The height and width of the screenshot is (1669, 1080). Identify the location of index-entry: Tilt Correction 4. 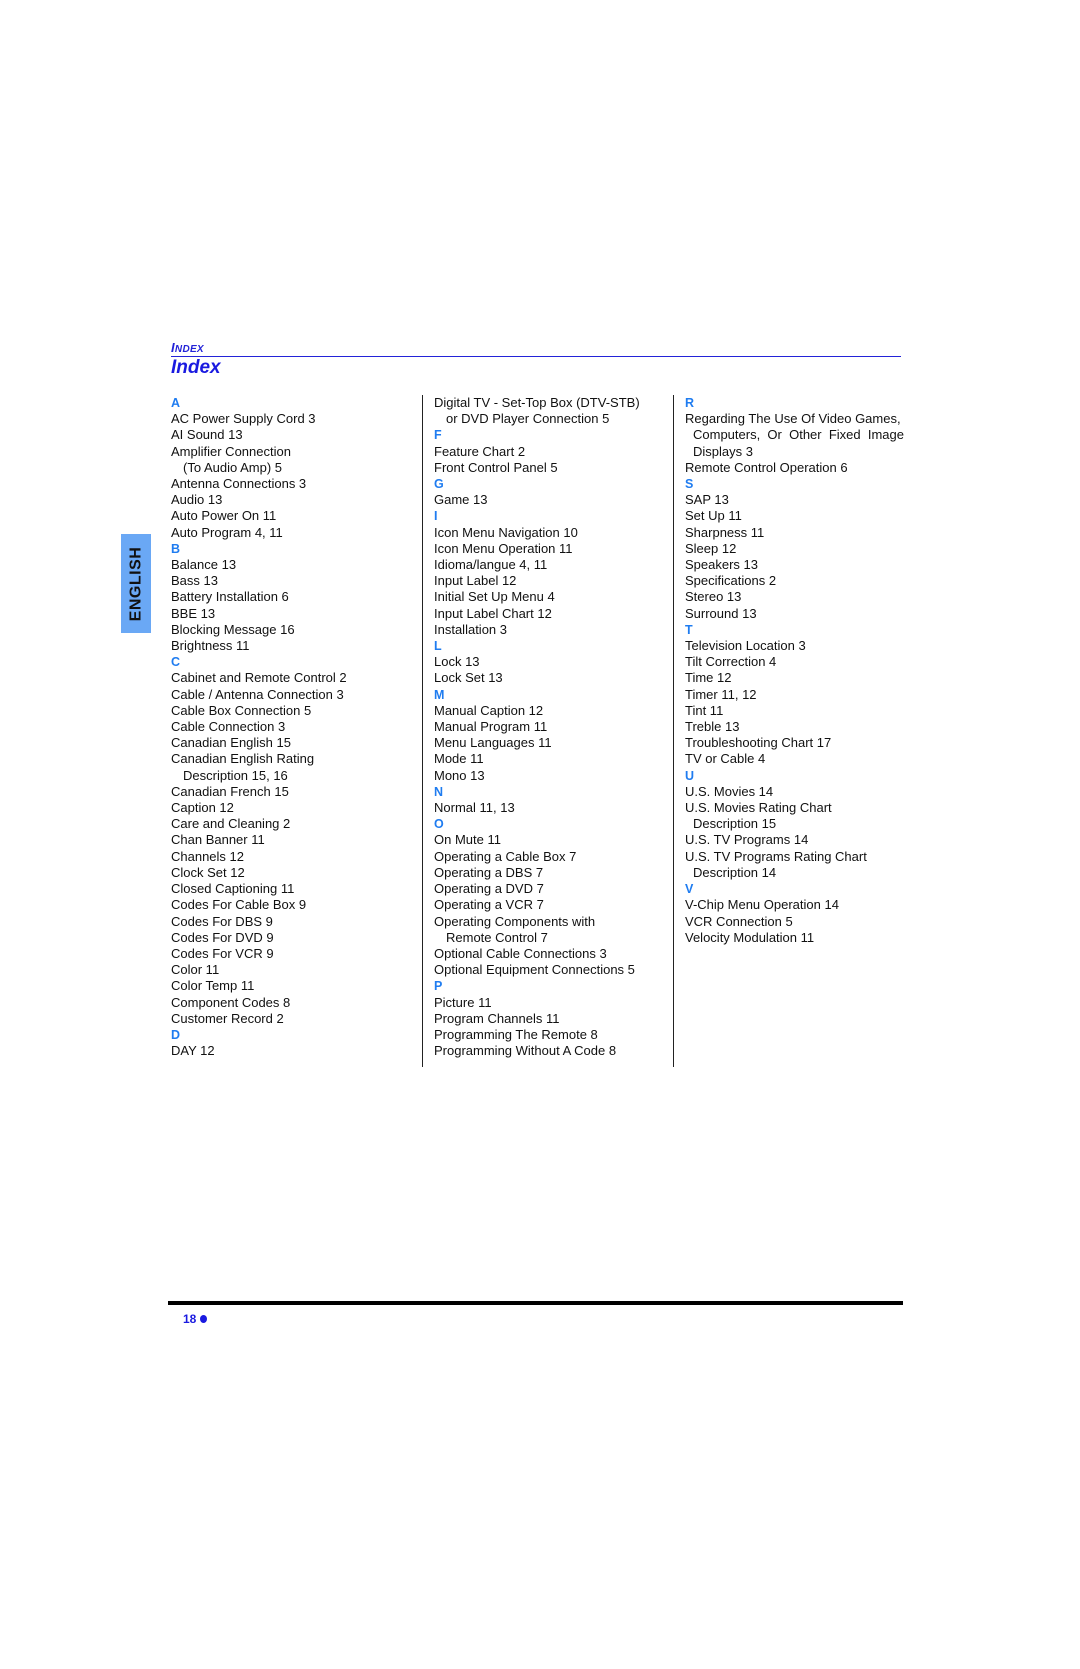
(731, 662).